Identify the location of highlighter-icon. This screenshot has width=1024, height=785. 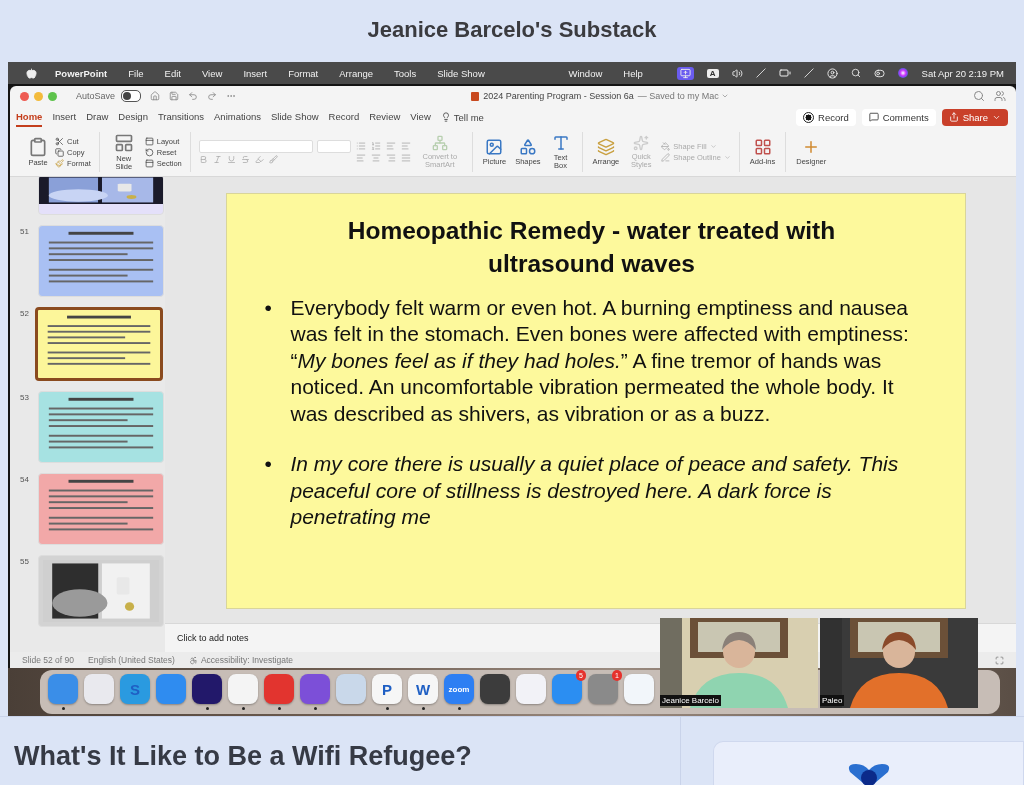
(259, 159).